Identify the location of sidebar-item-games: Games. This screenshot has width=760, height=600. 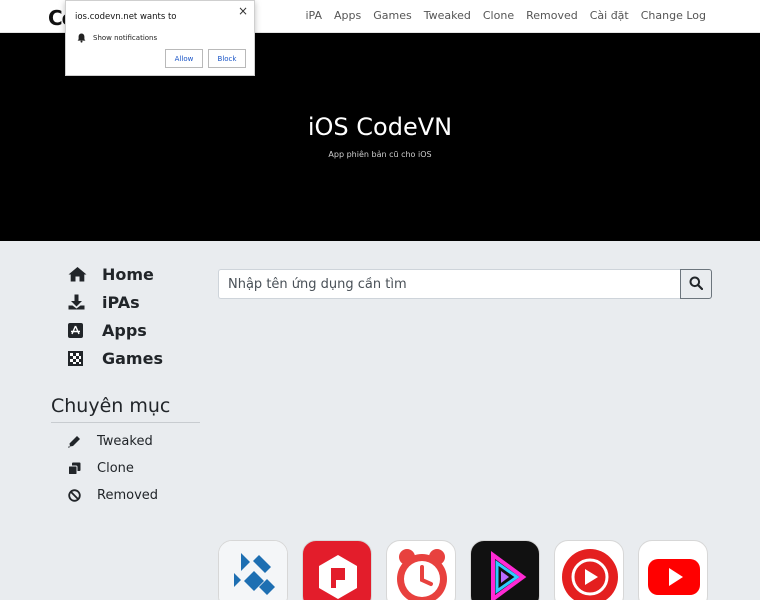
(115, 358).